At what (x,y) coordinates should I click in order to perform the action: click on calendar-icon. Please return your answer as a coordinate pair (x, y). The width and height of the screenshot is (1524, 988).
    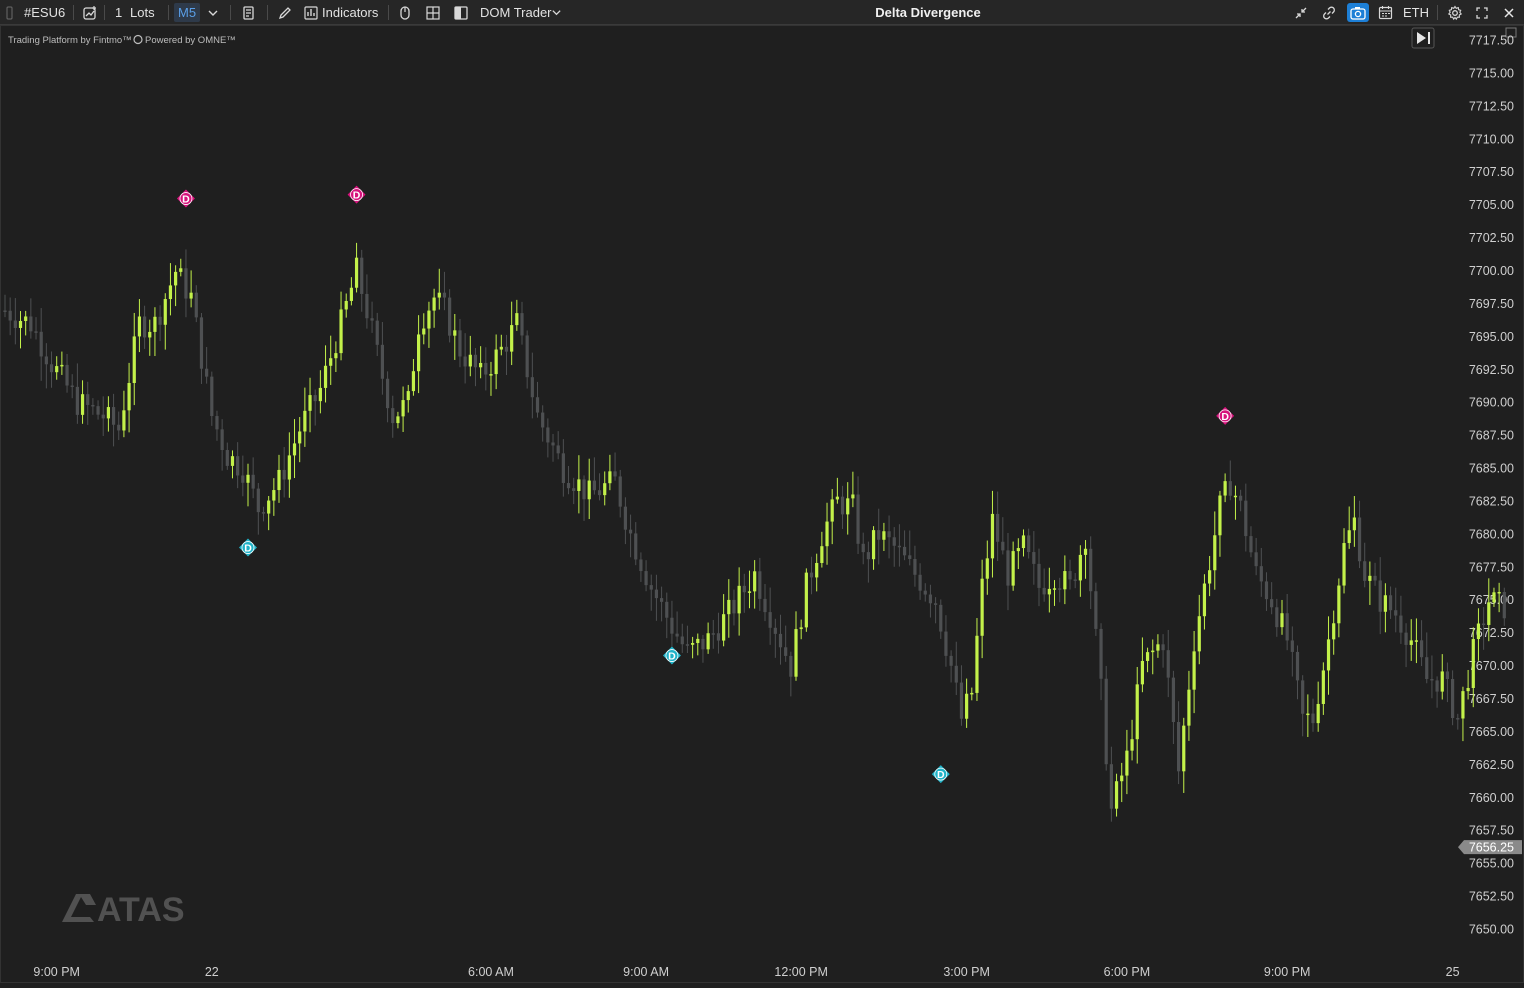
    Looking at the image, I should click on (1385, 12).